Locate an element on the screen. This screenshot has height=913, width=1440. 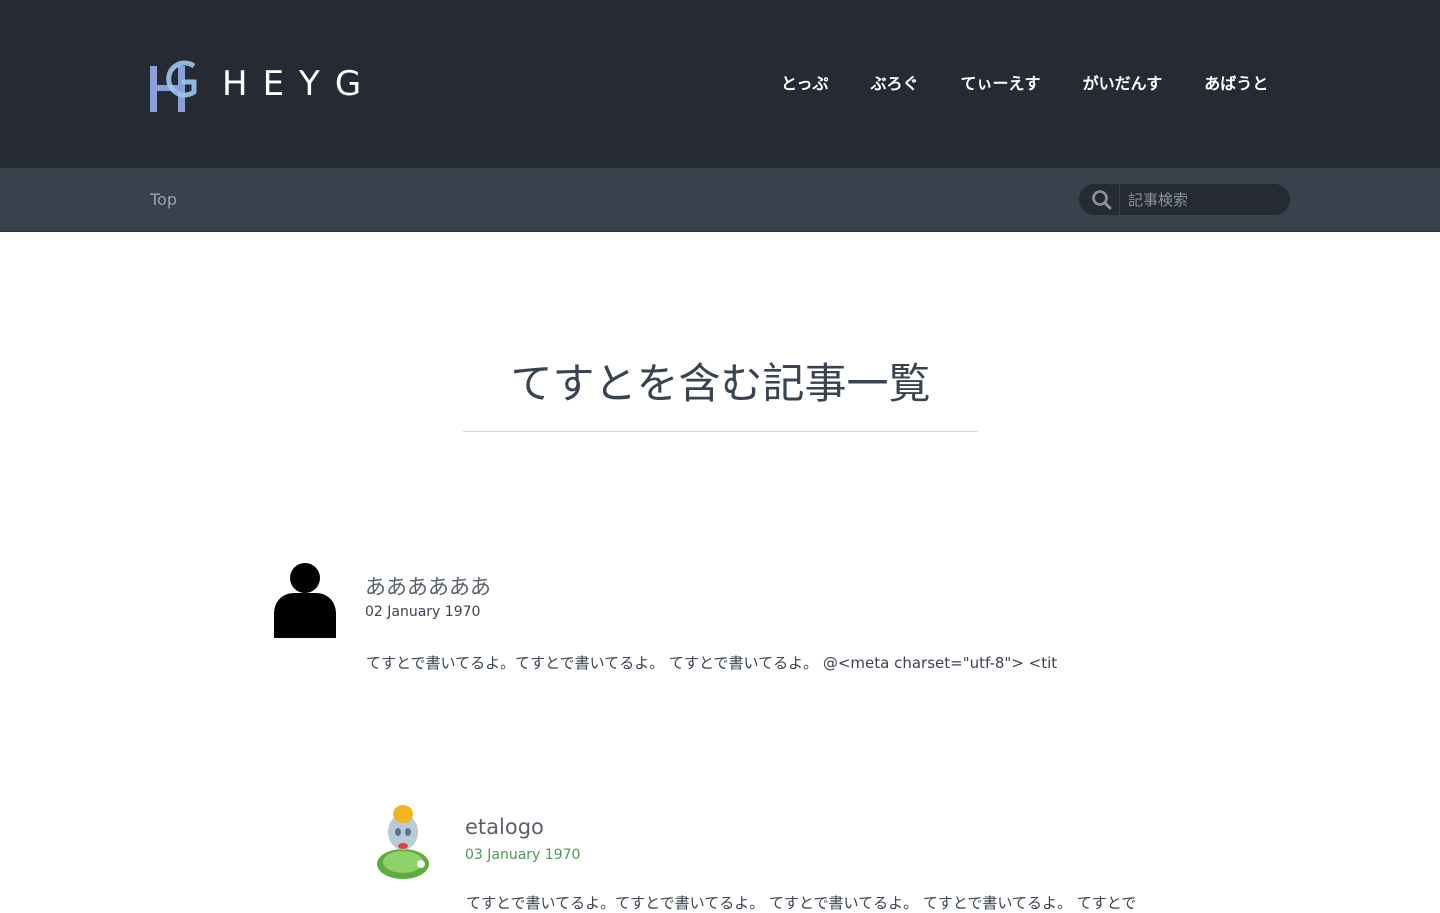
post-author: etalogo is located at coordinates (504, 827).